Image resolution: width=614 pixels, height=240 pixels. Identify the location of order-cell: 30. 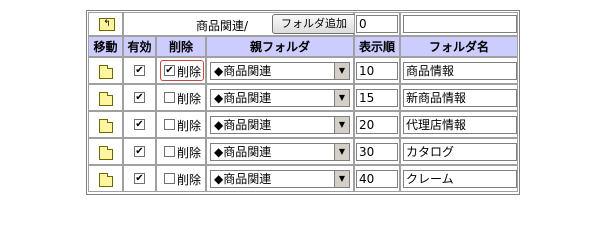
(377, 151).